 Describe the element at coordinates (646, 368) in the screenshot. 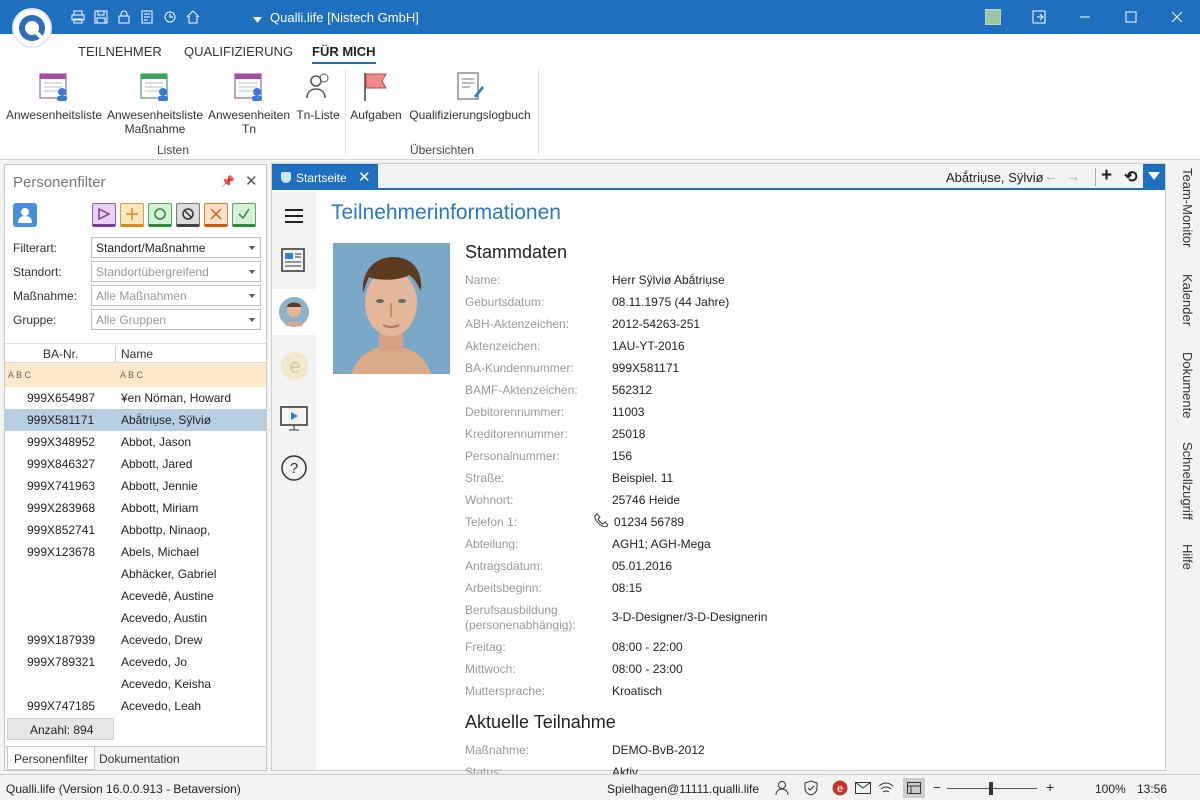

I see `field-value: 999X581171` at that location.